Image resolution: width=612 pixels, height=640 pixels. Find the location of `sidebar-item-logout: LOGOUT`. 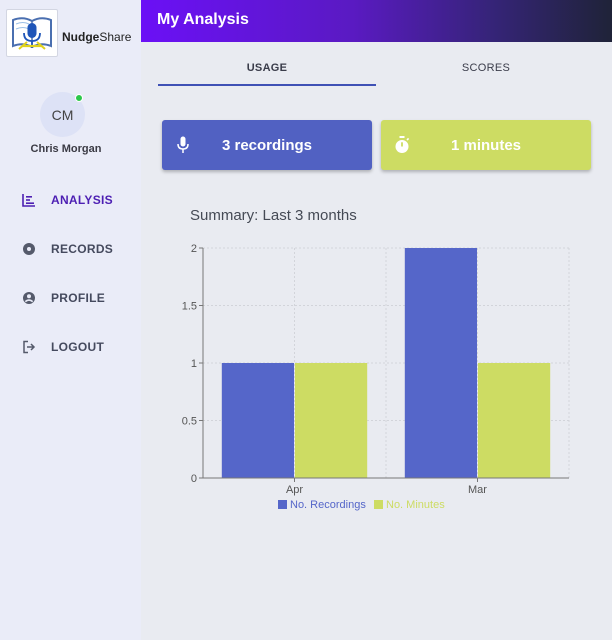

sidebar-item-logout: LOGOUT is located at coordinates (63, 347).